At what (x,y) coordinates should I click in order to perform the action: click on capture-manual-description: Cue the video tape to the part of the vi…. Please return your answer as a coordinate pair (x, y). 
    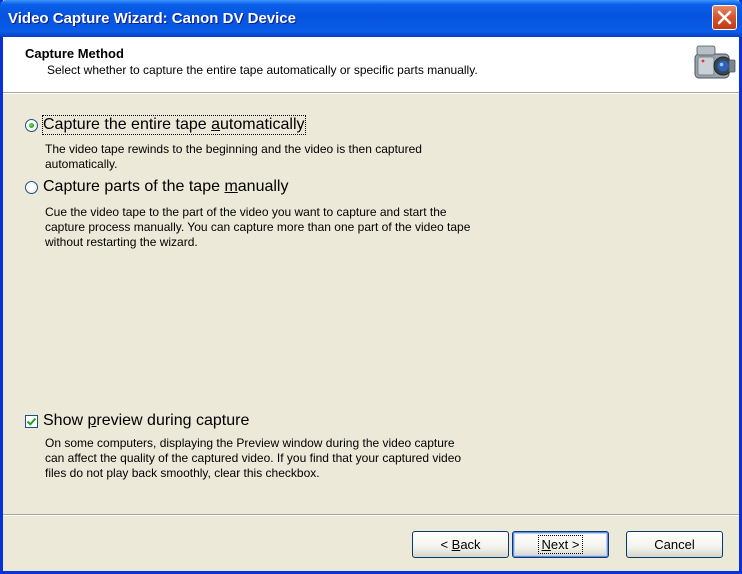
    Looking at the image, I should click on (258, 227).